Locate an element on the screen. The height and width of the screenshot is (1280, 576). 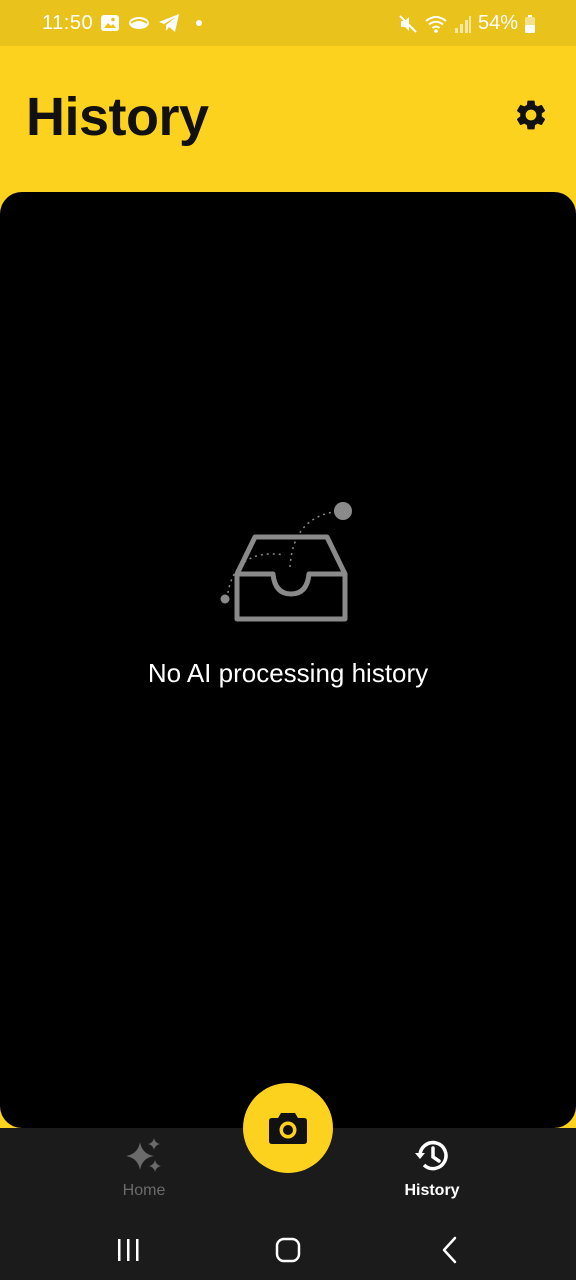
home-button is located at coordinates (288, 1250).